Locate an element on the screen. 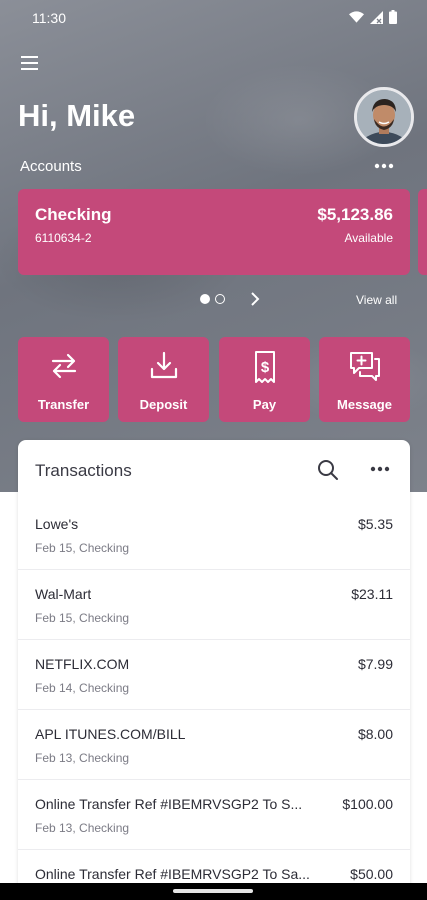 The height and width of the screenshot is (900, 427). deposit-icon is located at coordinates (163, 365).